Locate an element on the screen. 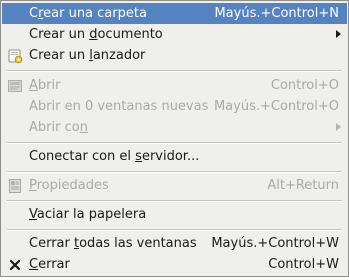 The width and height of the screenshot is (349, 280). menu-item-properties: Propiedades Alt+Return is located at coordinates (174, 185).